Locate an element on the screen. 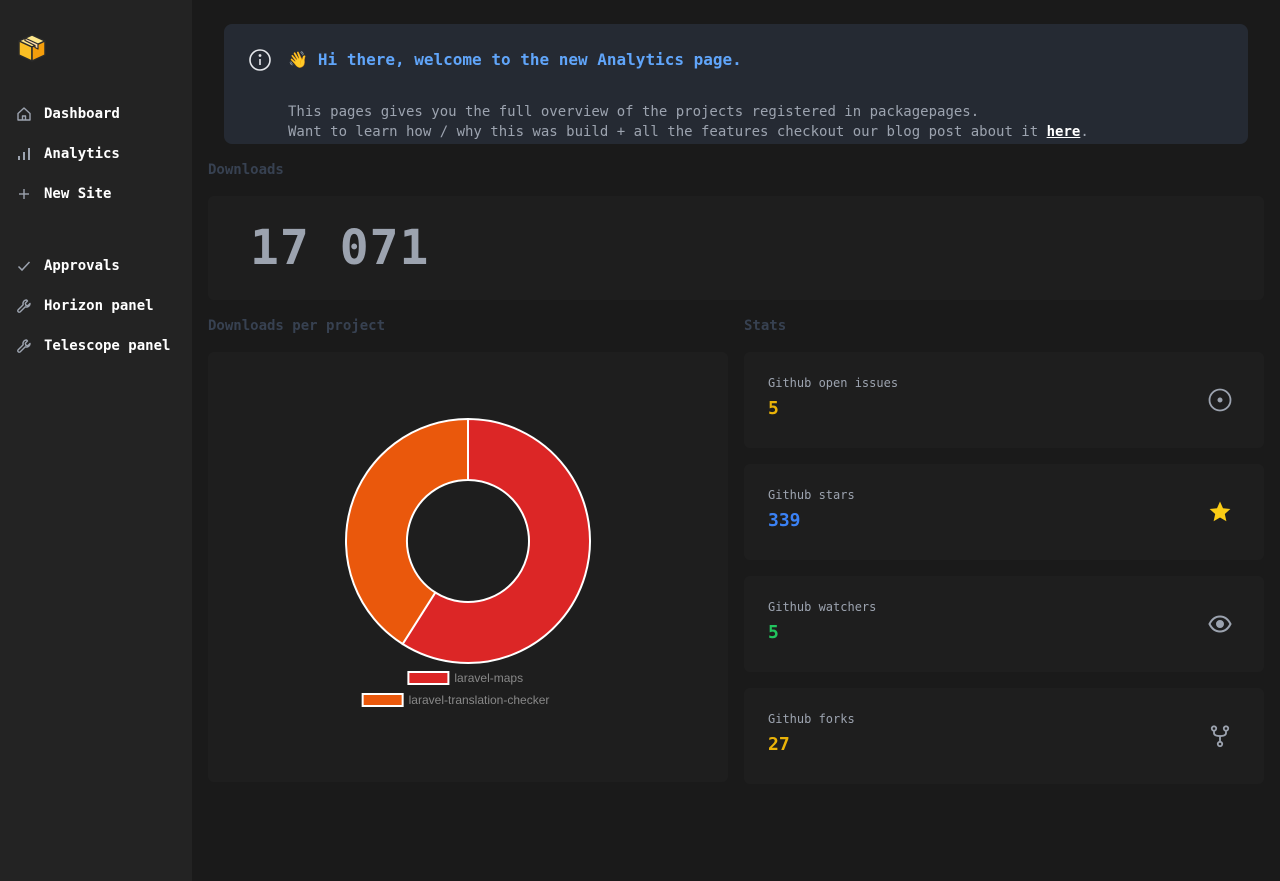 Image resolution: width=1280 pixels, height=881 pixels. blog-post-link: here is located at coordinates (1064, 132).